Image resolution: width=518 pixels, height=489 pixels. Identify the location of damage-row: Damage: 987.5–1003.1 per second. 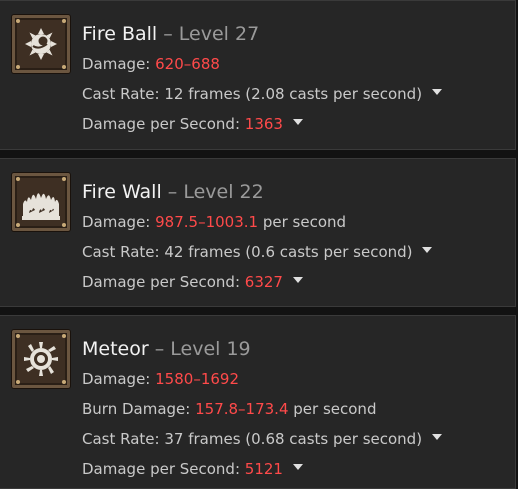
(293, 222).